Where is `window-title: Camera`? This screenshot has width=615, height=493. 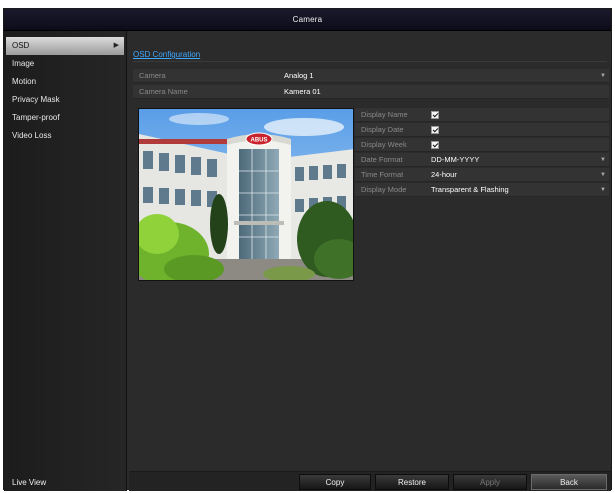
window-title: Camera is located at coordinates (307, 20).